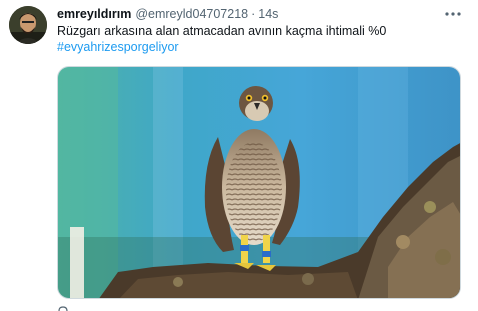 The height and width of the screenshot is (311, 478). What do you see at coordinates (191, 14) in the screenshot?
I see `user-handle: @emreyld04707218` at bounding box center [191, 14].